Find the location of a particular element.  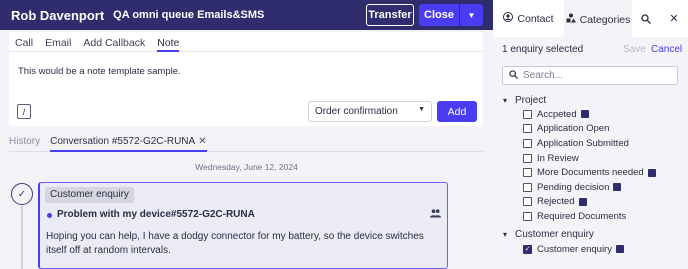

composer-tabs: Call Email Add Callback Note is located at coordinates (246, 42).